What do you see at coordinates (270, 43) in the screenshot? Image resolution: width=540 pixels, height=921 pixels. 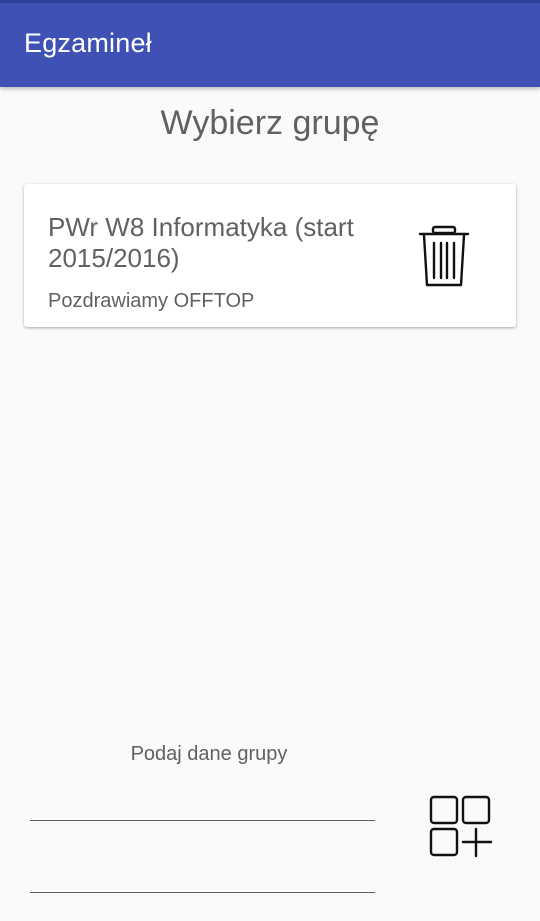 I see `app-bar: Egzamineł` at bounding box center [270, 43].